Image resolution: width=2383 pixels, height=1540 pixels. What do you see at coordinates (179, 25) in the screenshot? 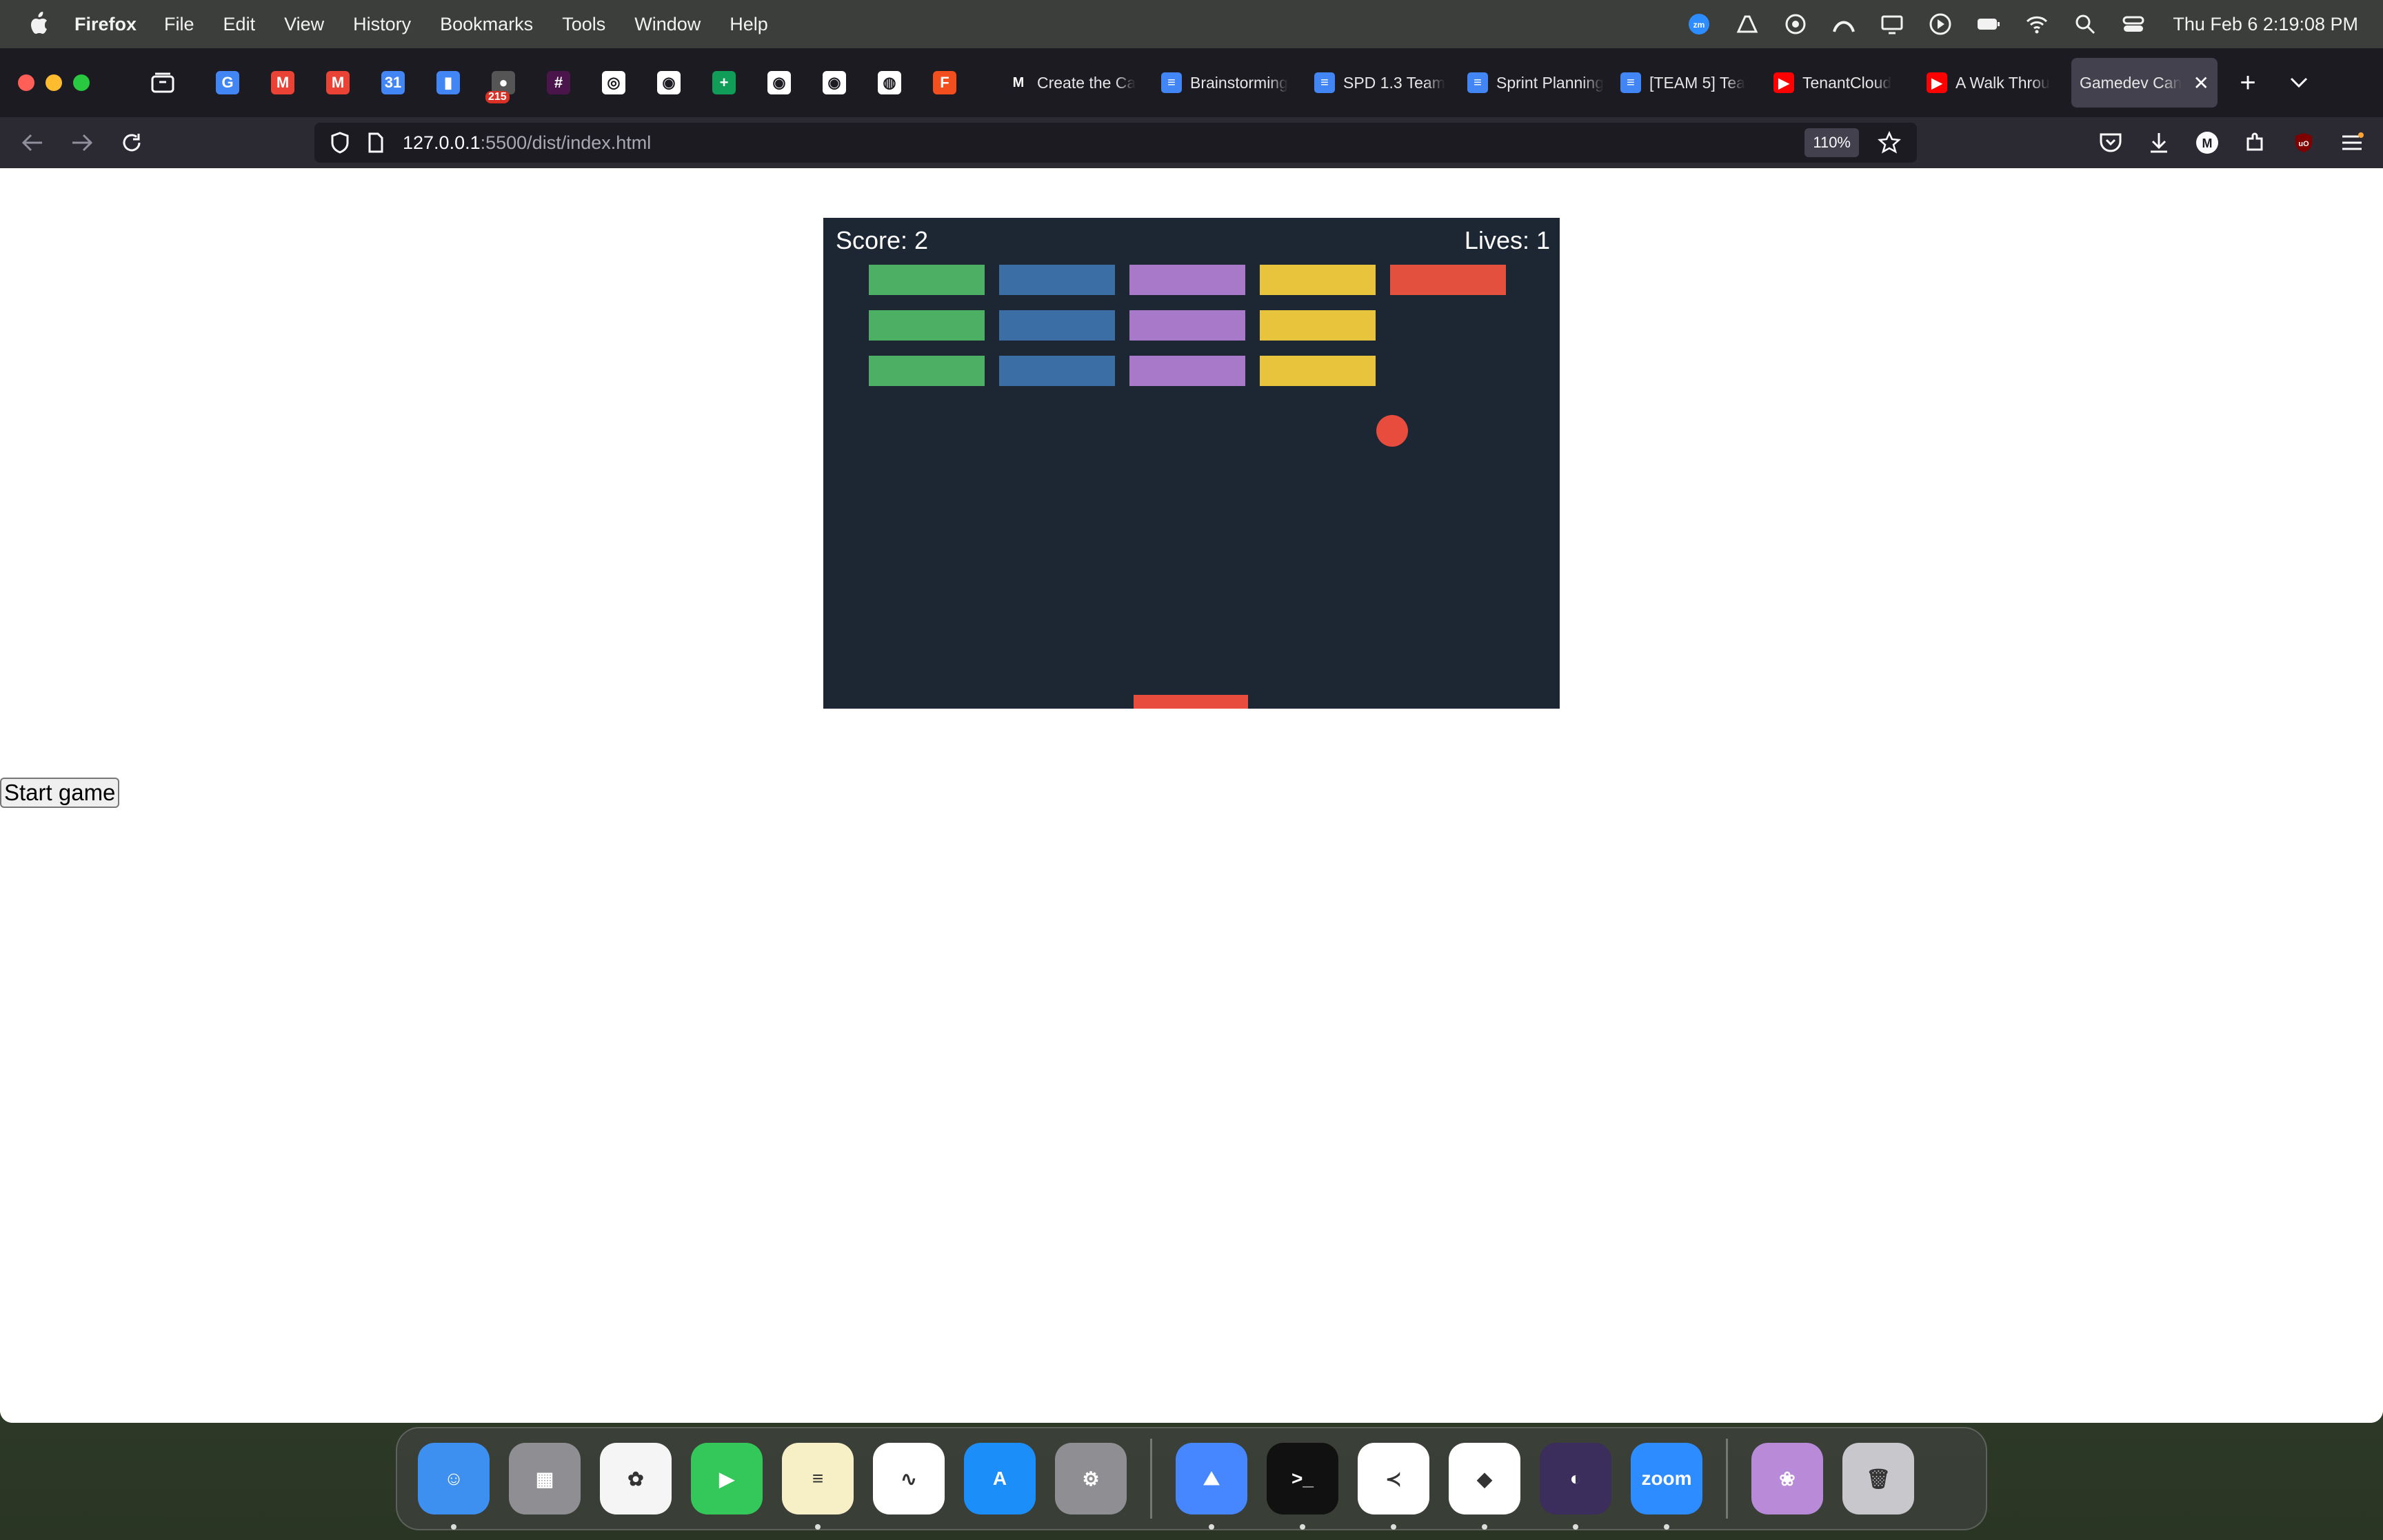
I see `menu-file: File` at bounding box center [179, 25].